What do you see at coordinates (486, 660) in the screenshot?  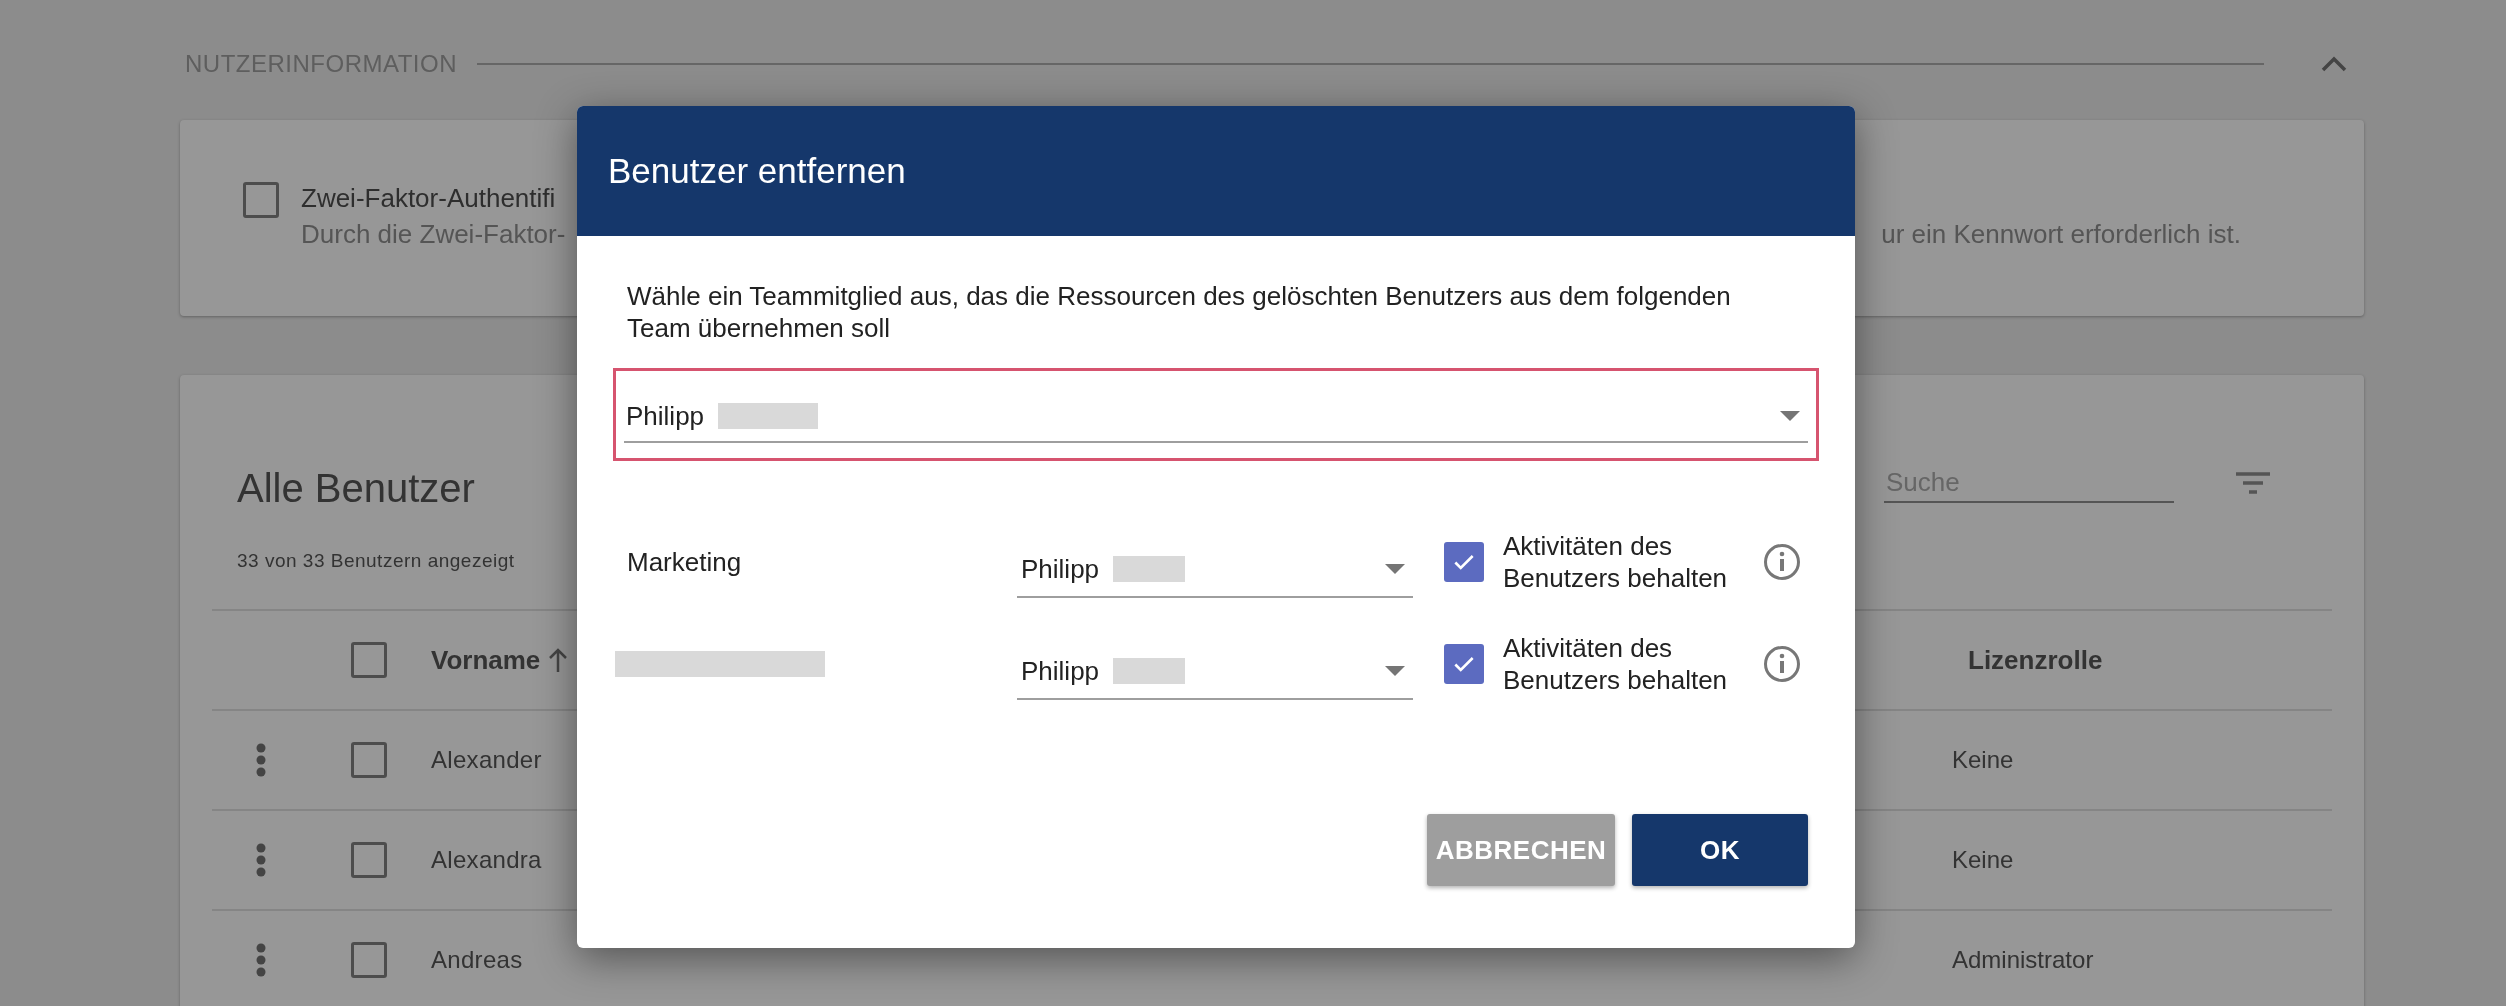 I see `column-header: Vorname` at bounding box center [486, 660].